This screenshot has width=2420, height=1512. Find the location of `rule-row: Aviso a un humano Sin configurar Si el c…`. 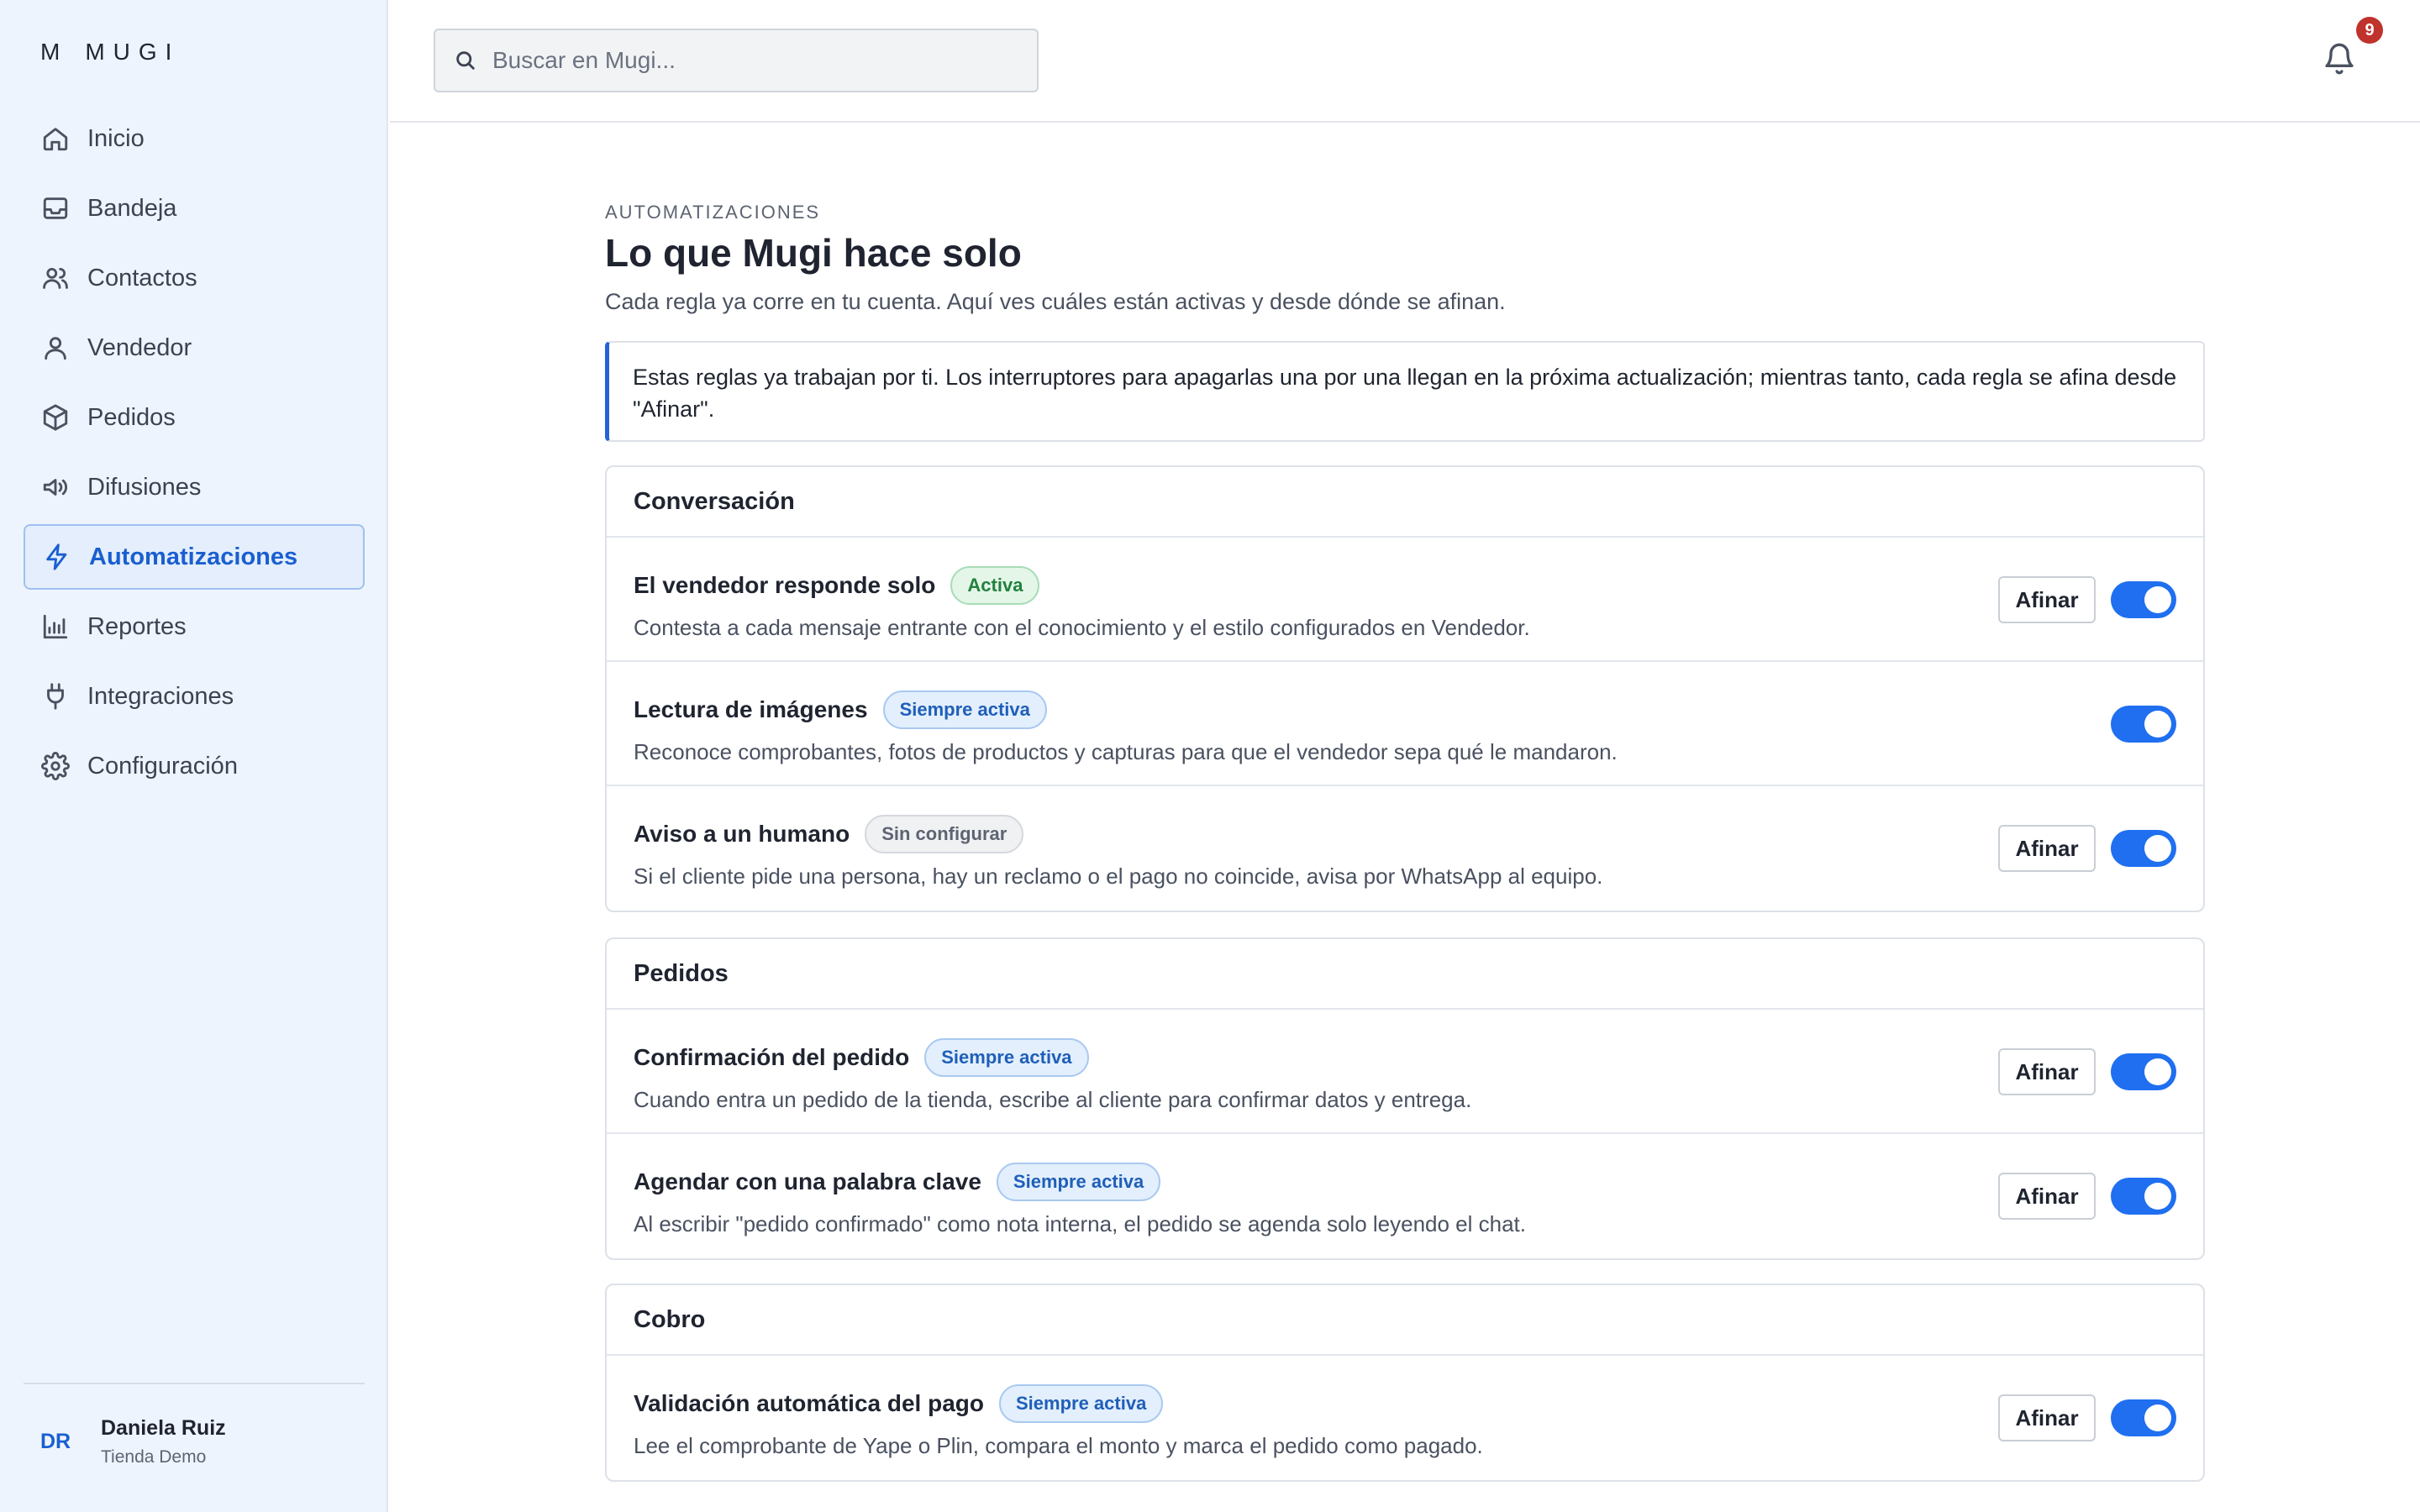

rule-row: Aviso a un humano Sin configurar Si el c… is located at coordinates (1405, 848).